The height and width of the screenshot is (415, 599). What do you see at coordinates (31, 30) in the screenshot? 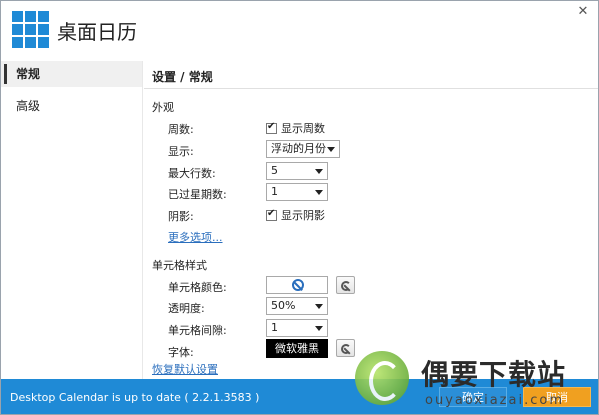
I see `app-logo-icon` at bounding box center [31, 30].